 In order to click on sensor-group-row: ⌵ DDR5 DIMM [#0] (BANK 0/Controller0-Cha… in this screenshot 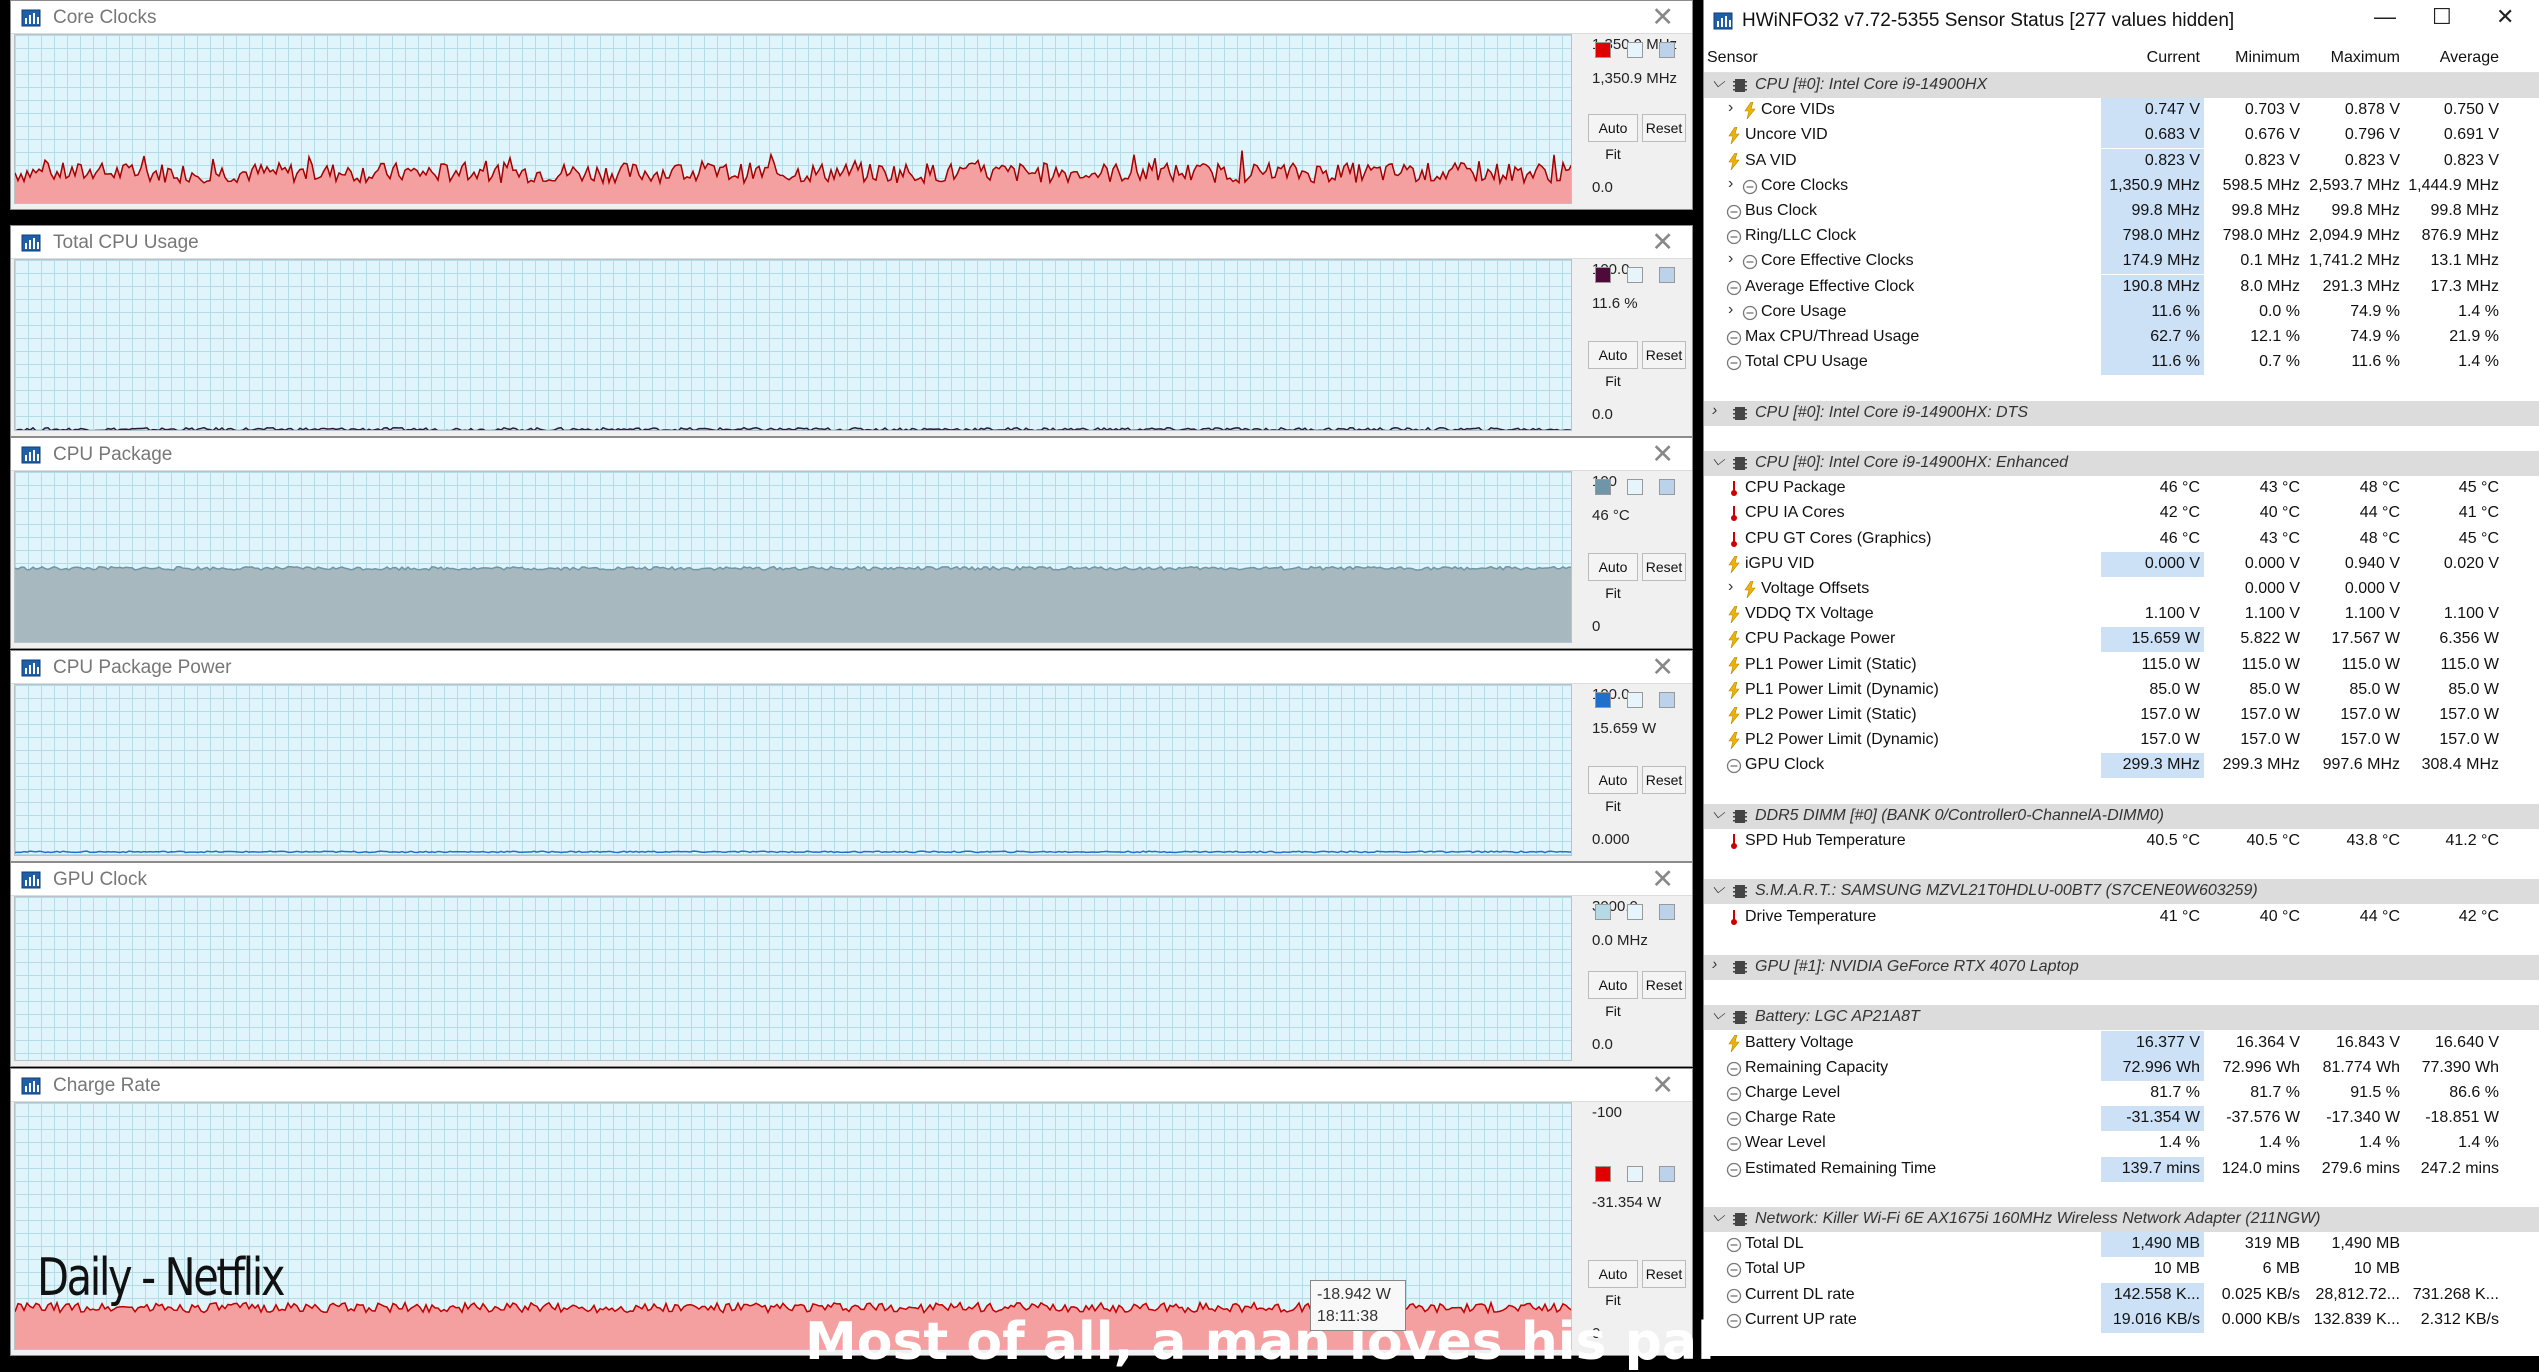, I will do `click(2121, 816)`.